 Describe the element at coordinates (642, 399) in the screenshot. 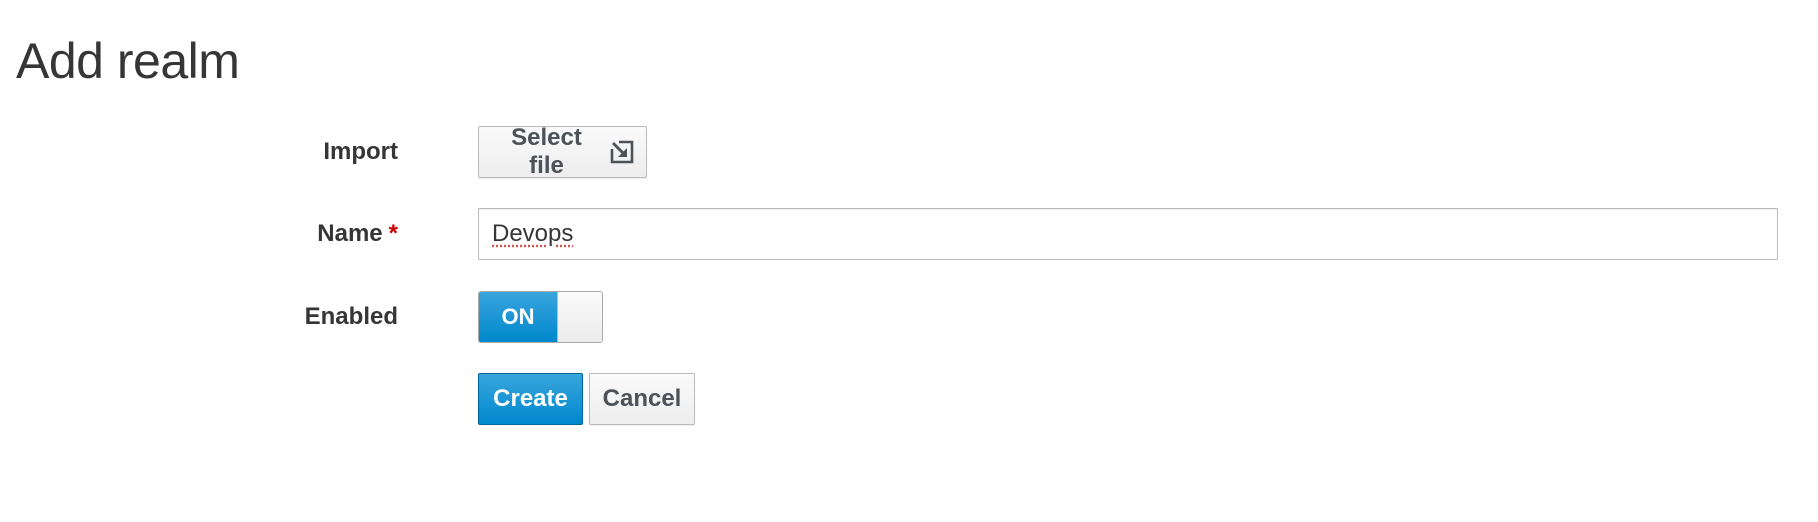

I see `cancel-button: Cancel` at that location.